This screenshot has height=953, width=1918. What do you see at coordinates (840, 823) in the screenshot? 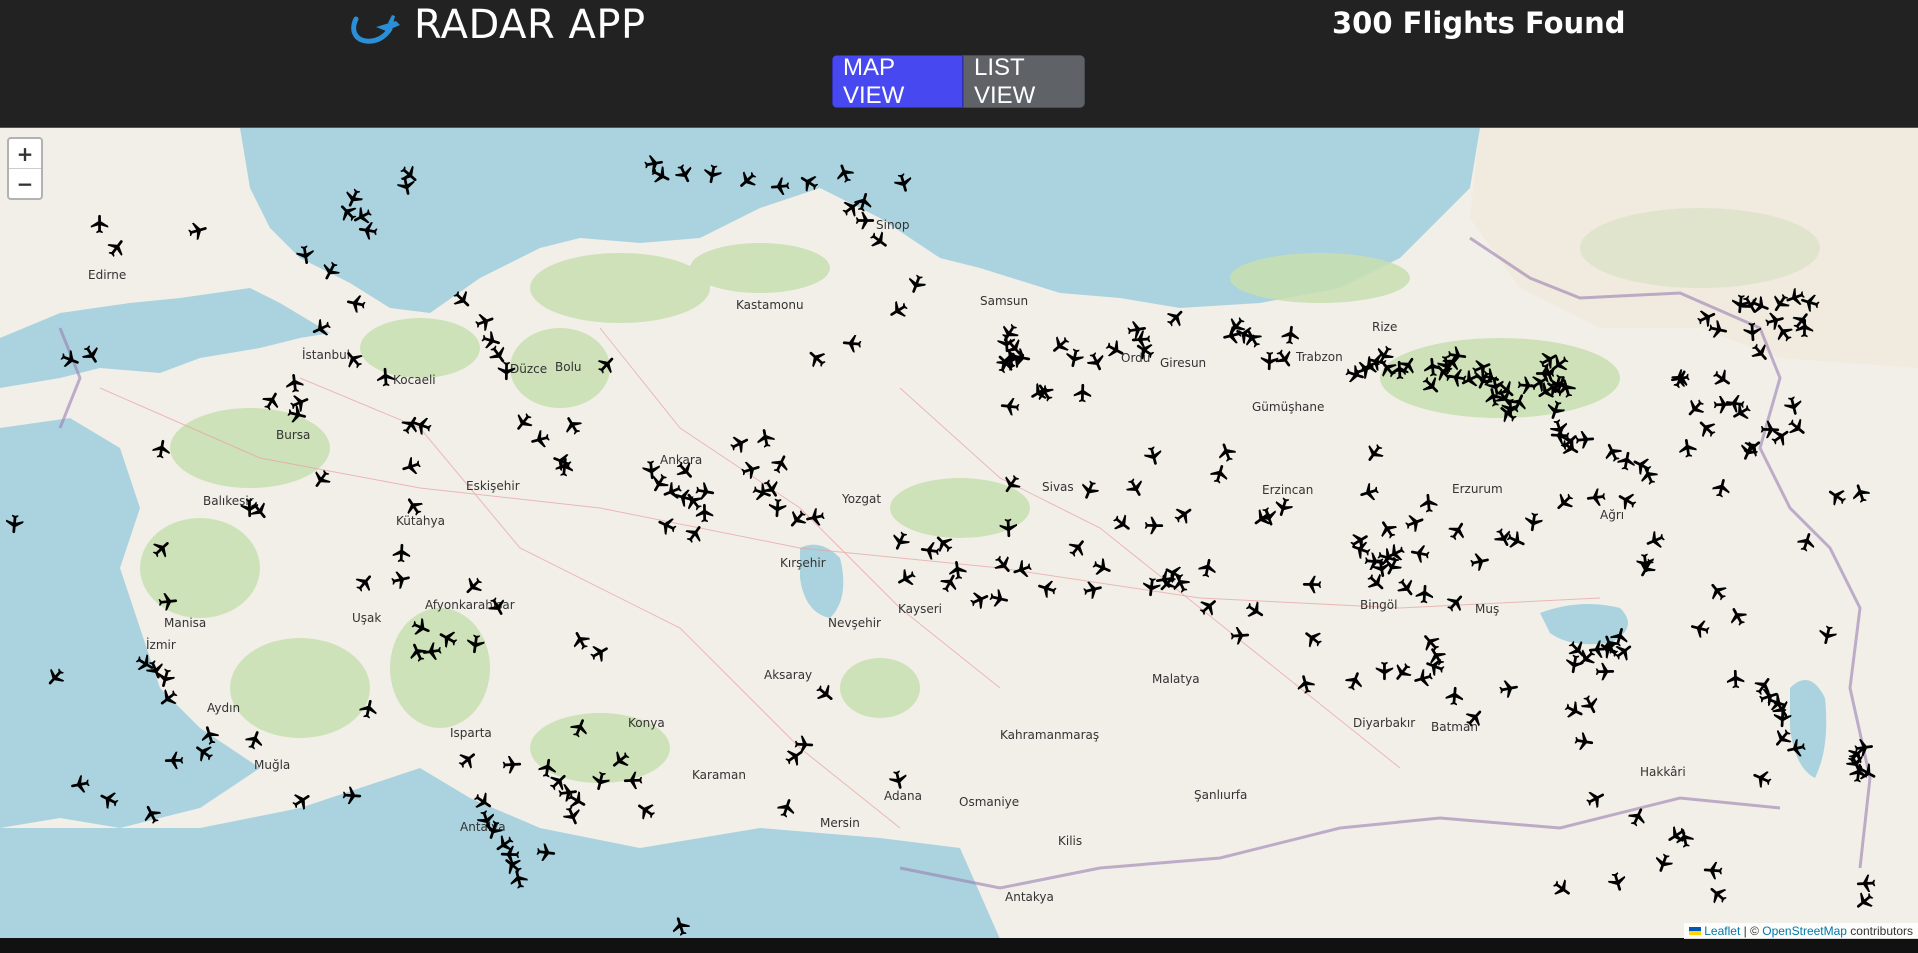
I see `city-label: Mersin` at bounding box center [840, 823].